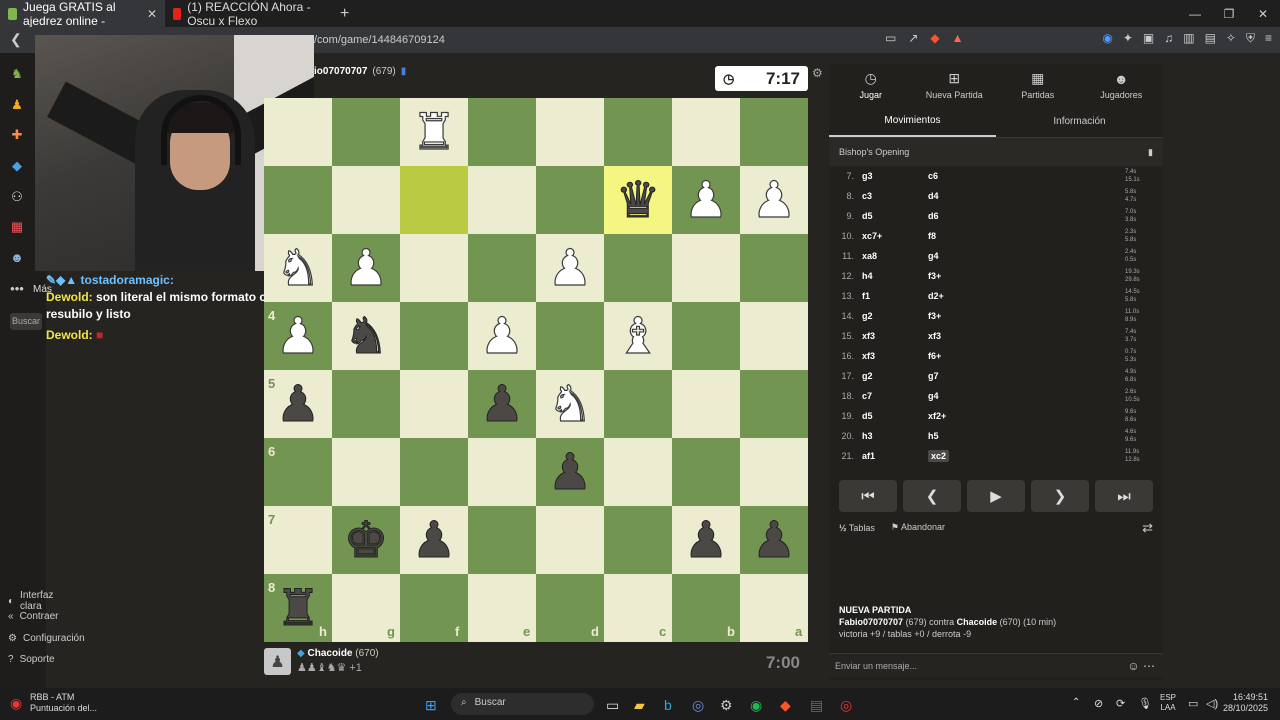  Describe the element at coordinates (993, 216) in the screenshot. I see `black-move: d6` at that location.